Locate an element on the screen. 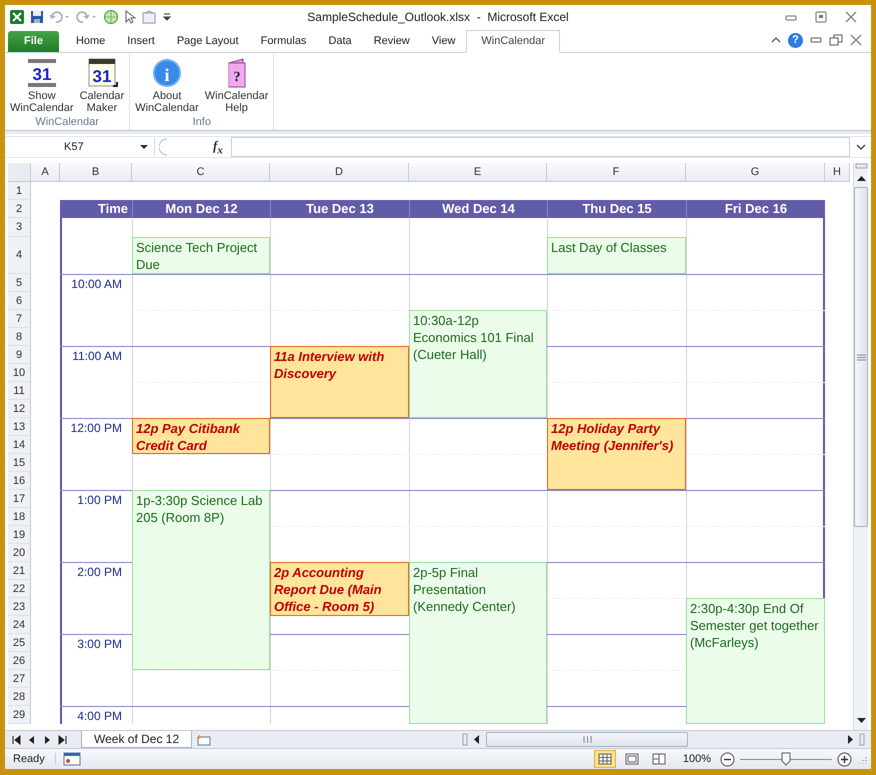 This screenshot has height=775, width=876. formula-input is located at coordinates (540, 147).